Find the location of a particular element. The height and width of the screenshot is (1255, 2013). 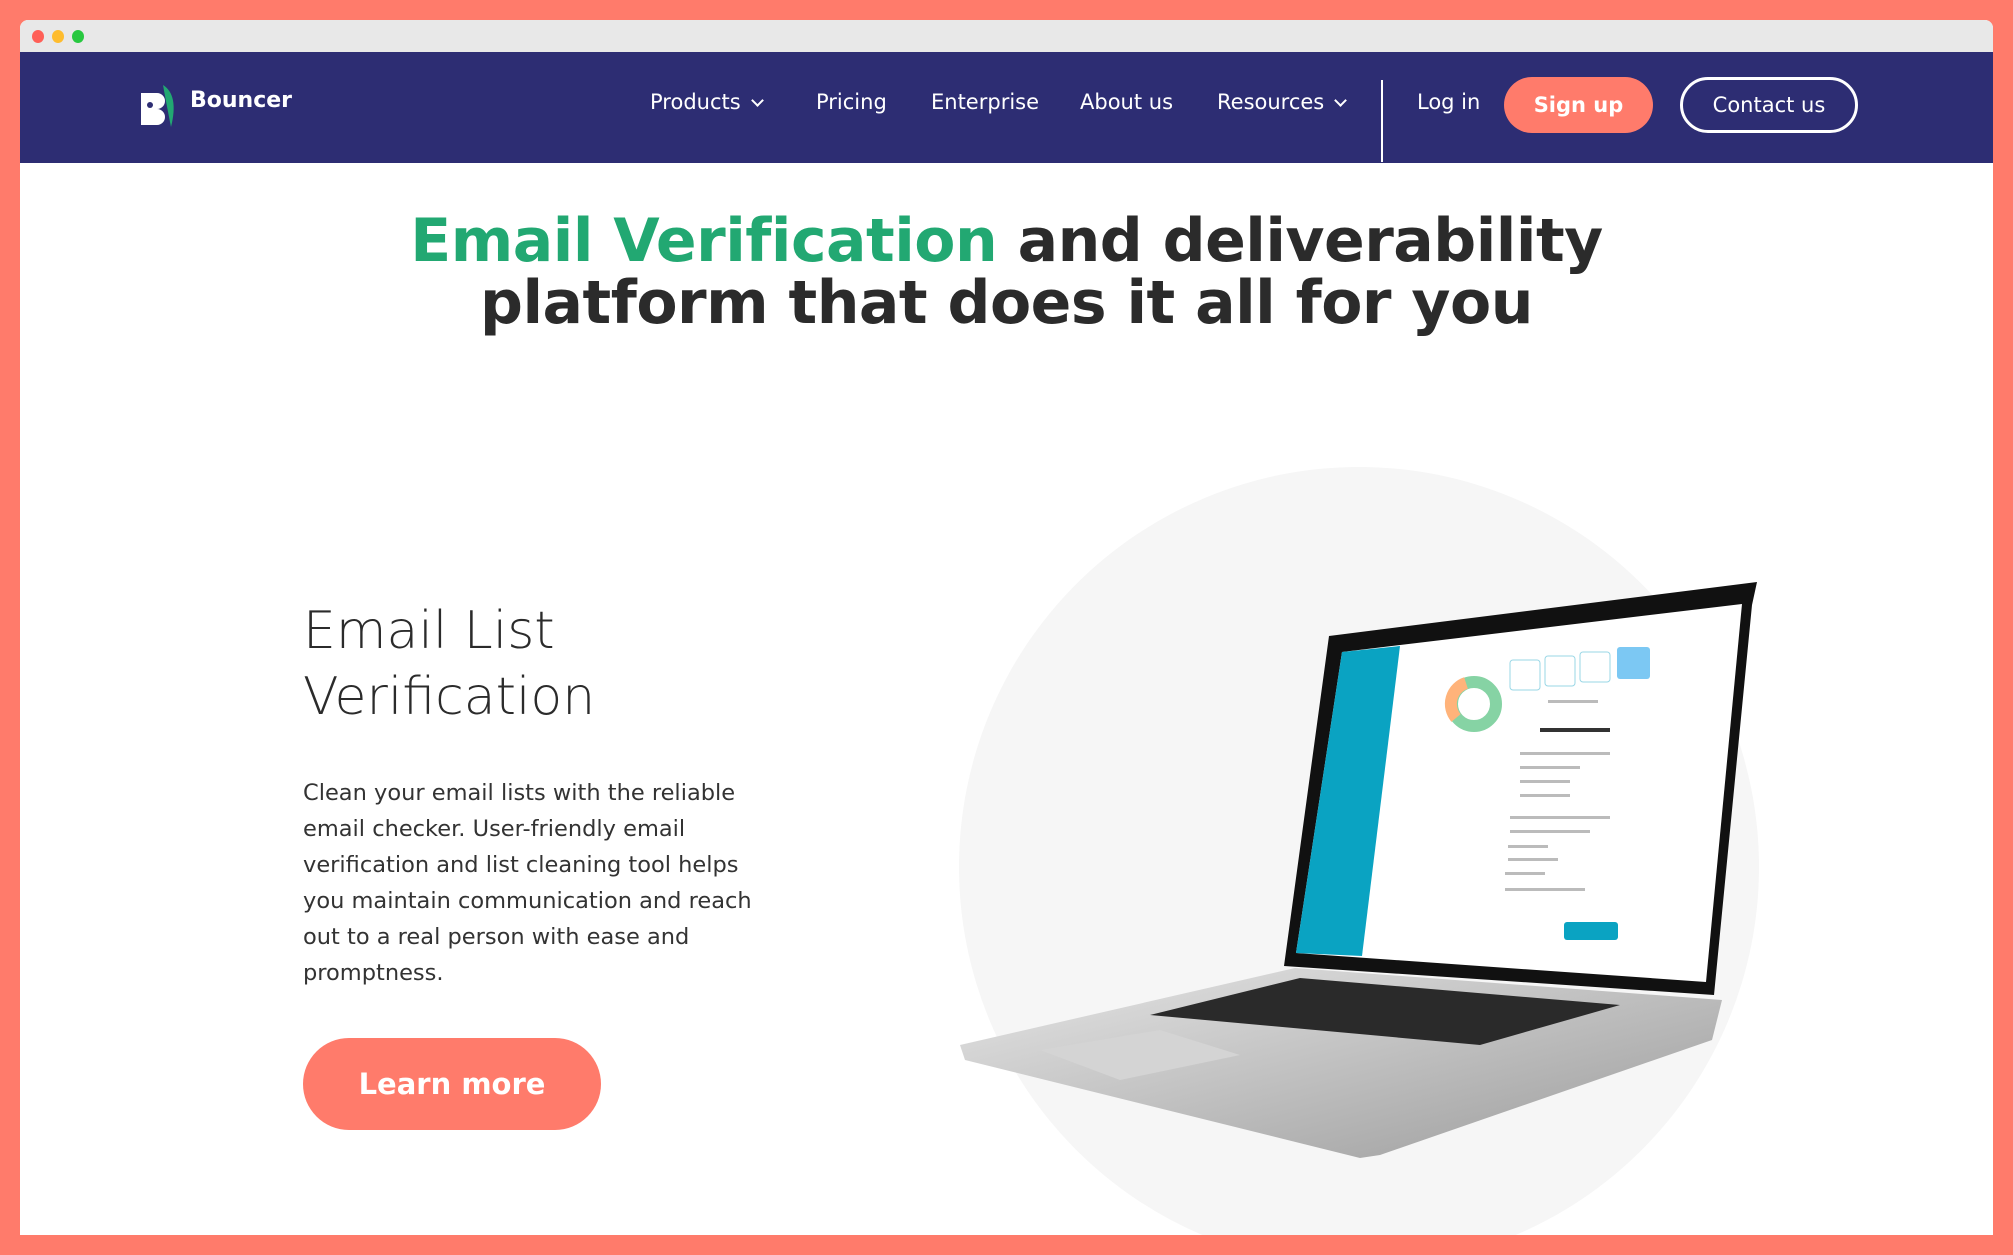

filter-card-selected is located at coordinates (1633, 663).